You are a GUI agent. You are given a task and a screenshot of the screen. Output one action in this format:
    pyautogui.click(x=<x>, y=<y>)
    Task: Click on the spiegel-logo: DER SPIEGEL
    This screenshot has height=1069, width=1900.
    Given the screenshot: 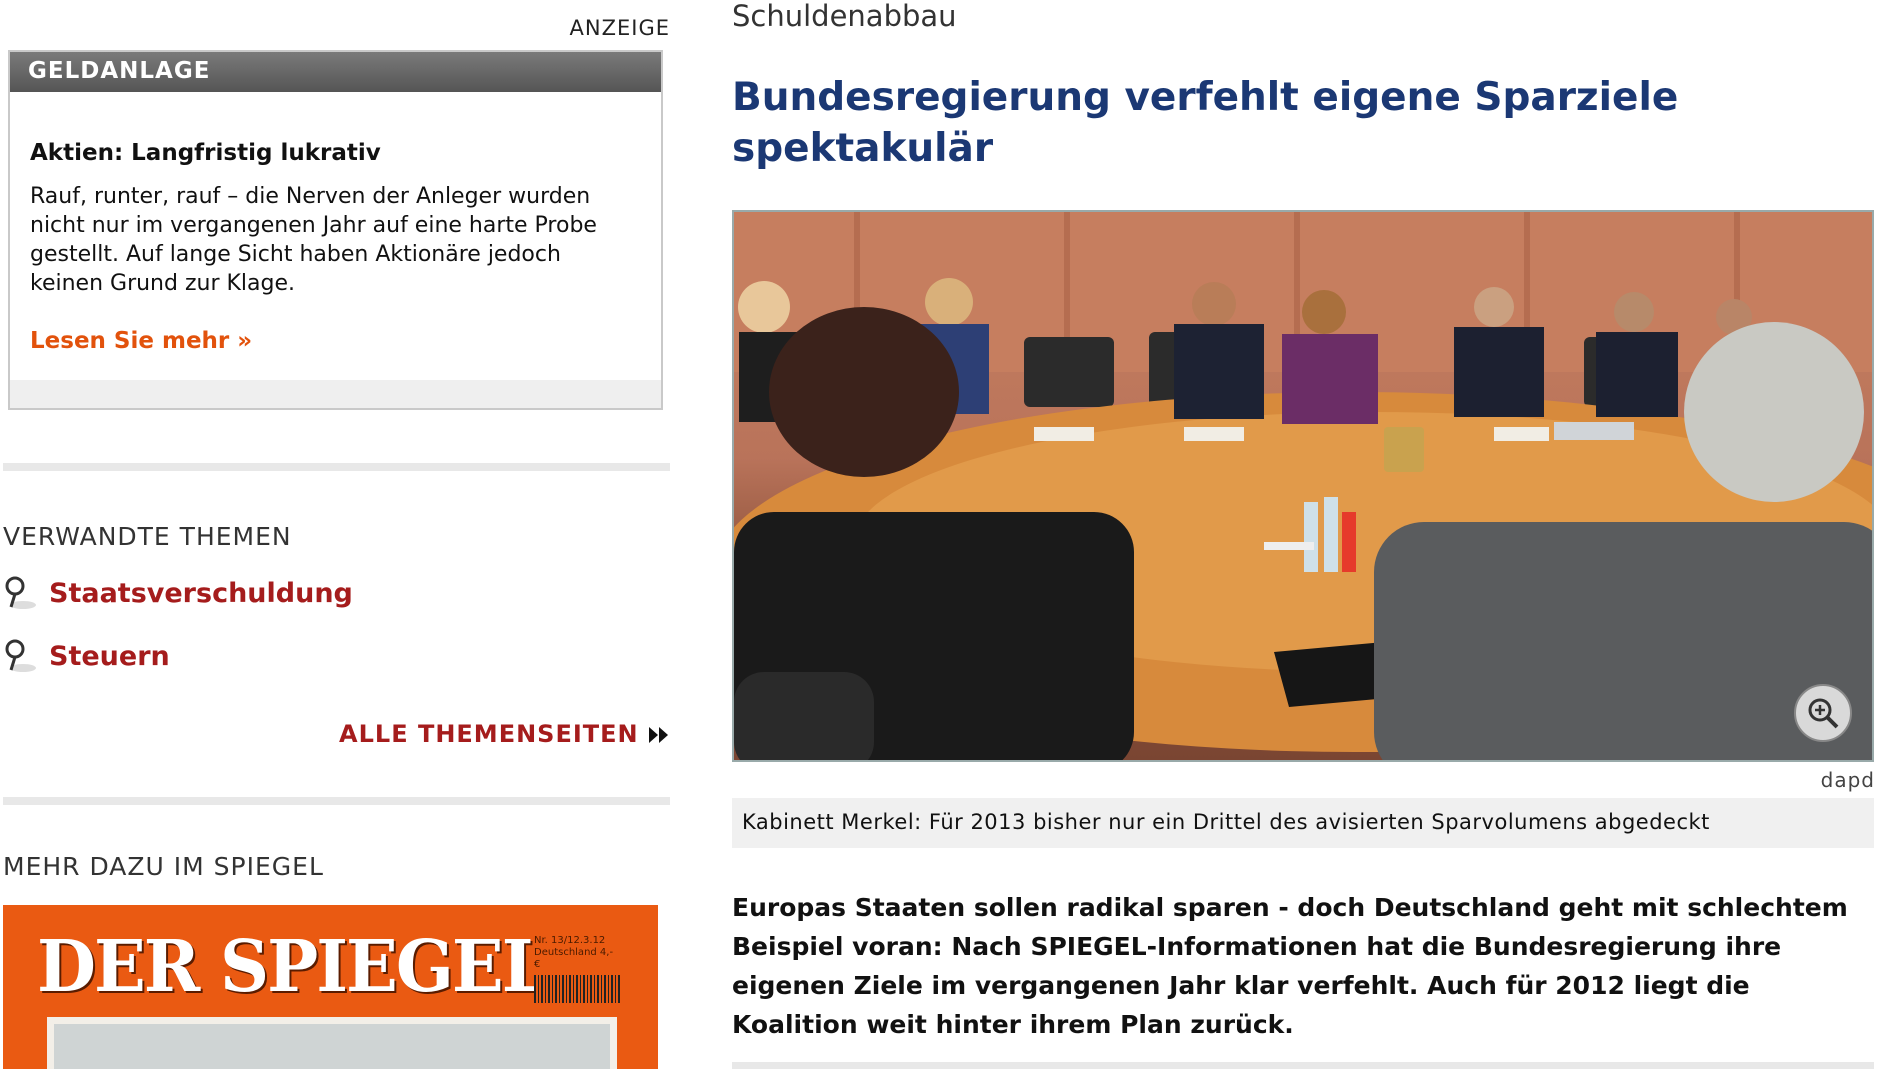 What is the action you would take?
    pyautogui.click(x=293, y=967)
    